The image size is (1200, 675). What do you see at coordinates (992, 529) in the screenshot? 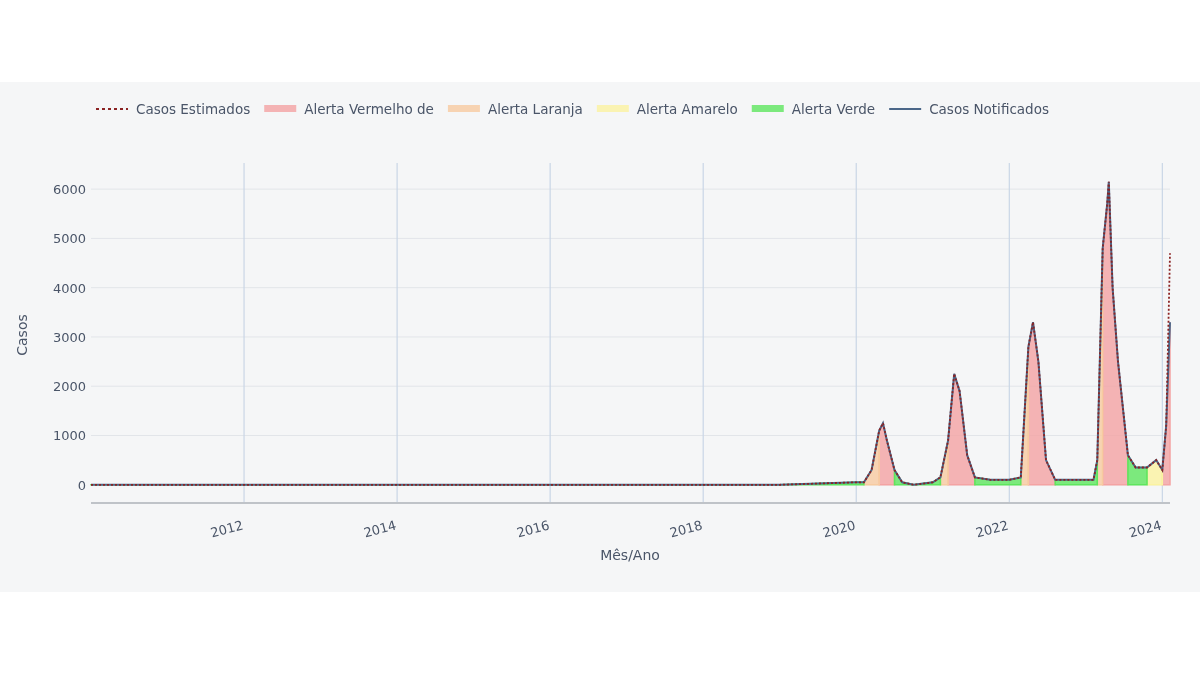
I see `x-tick-label: 2022` at bounding box center [992, 529].